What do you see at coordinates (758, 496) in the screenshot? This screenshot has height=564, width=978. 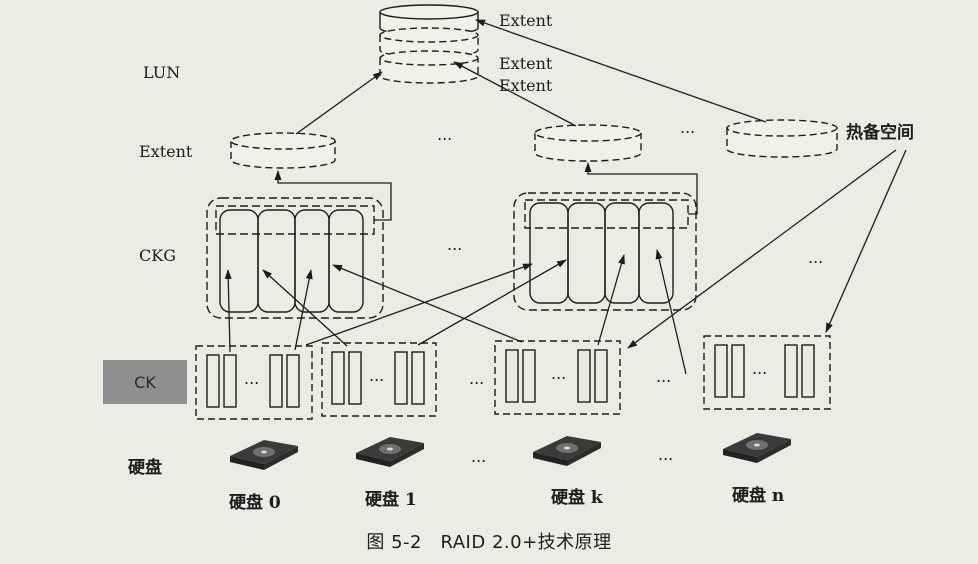 I see `disk-label-n: 硬盘 n` at bounding box center [758, 496].